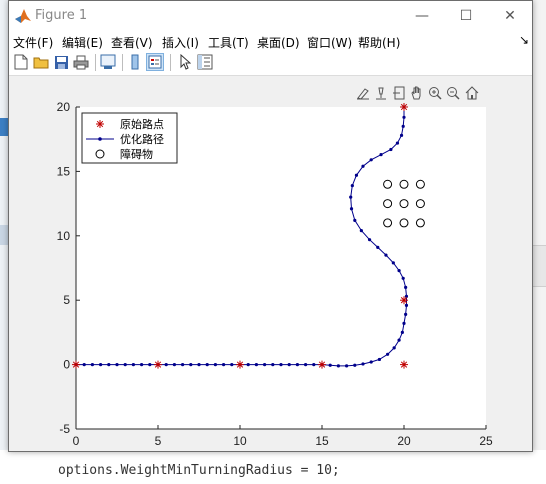  I want to click on background-panel-strip, so click(539, 266).